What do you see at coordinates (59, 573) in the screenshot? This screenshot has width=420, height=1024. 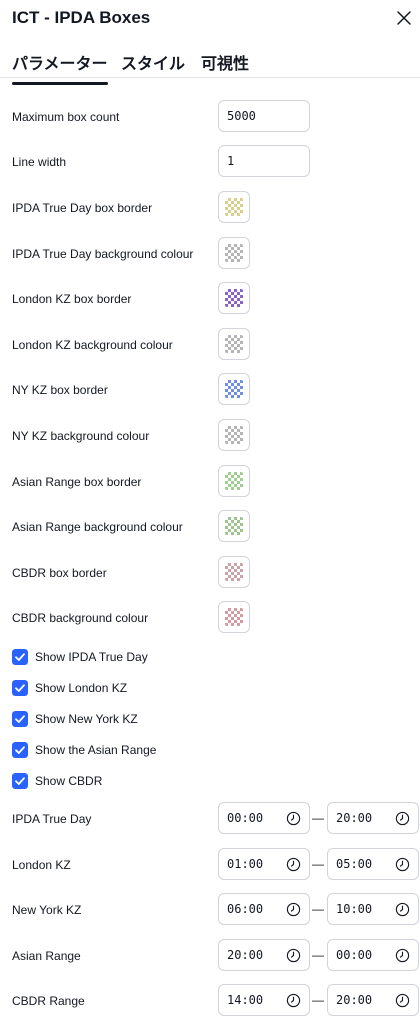 I see `color-row-label: CBDR box border` at bounding box center [59, 573].